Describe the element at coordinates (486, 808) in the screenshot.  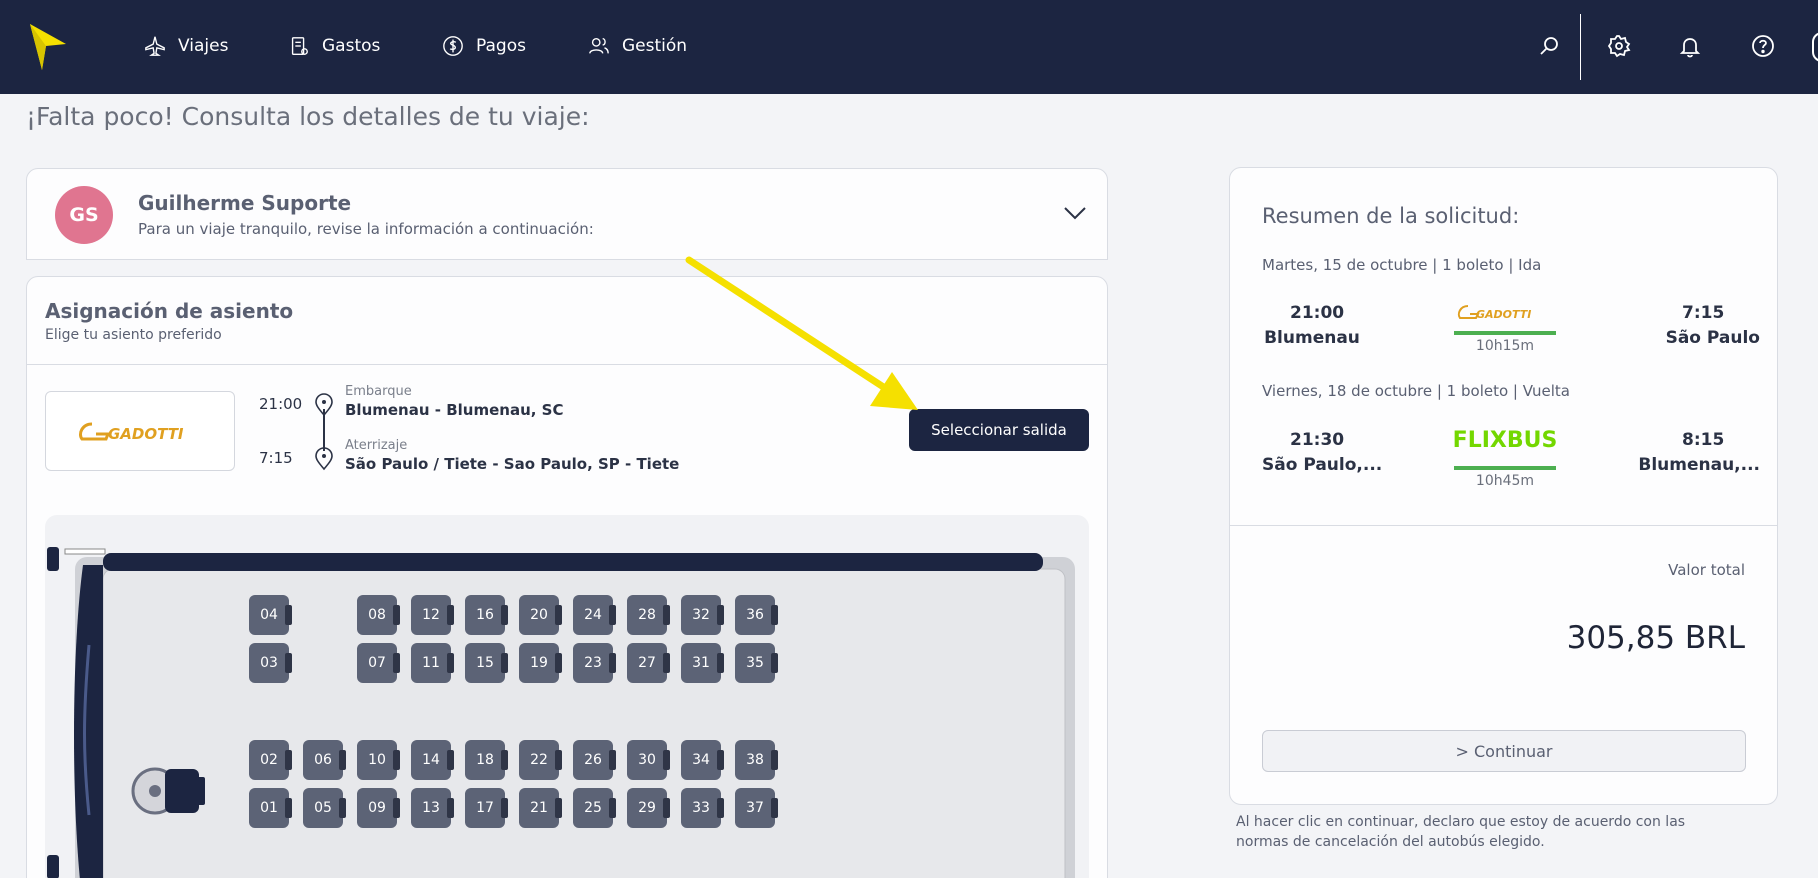
I see `seat-17: 17` at that location.